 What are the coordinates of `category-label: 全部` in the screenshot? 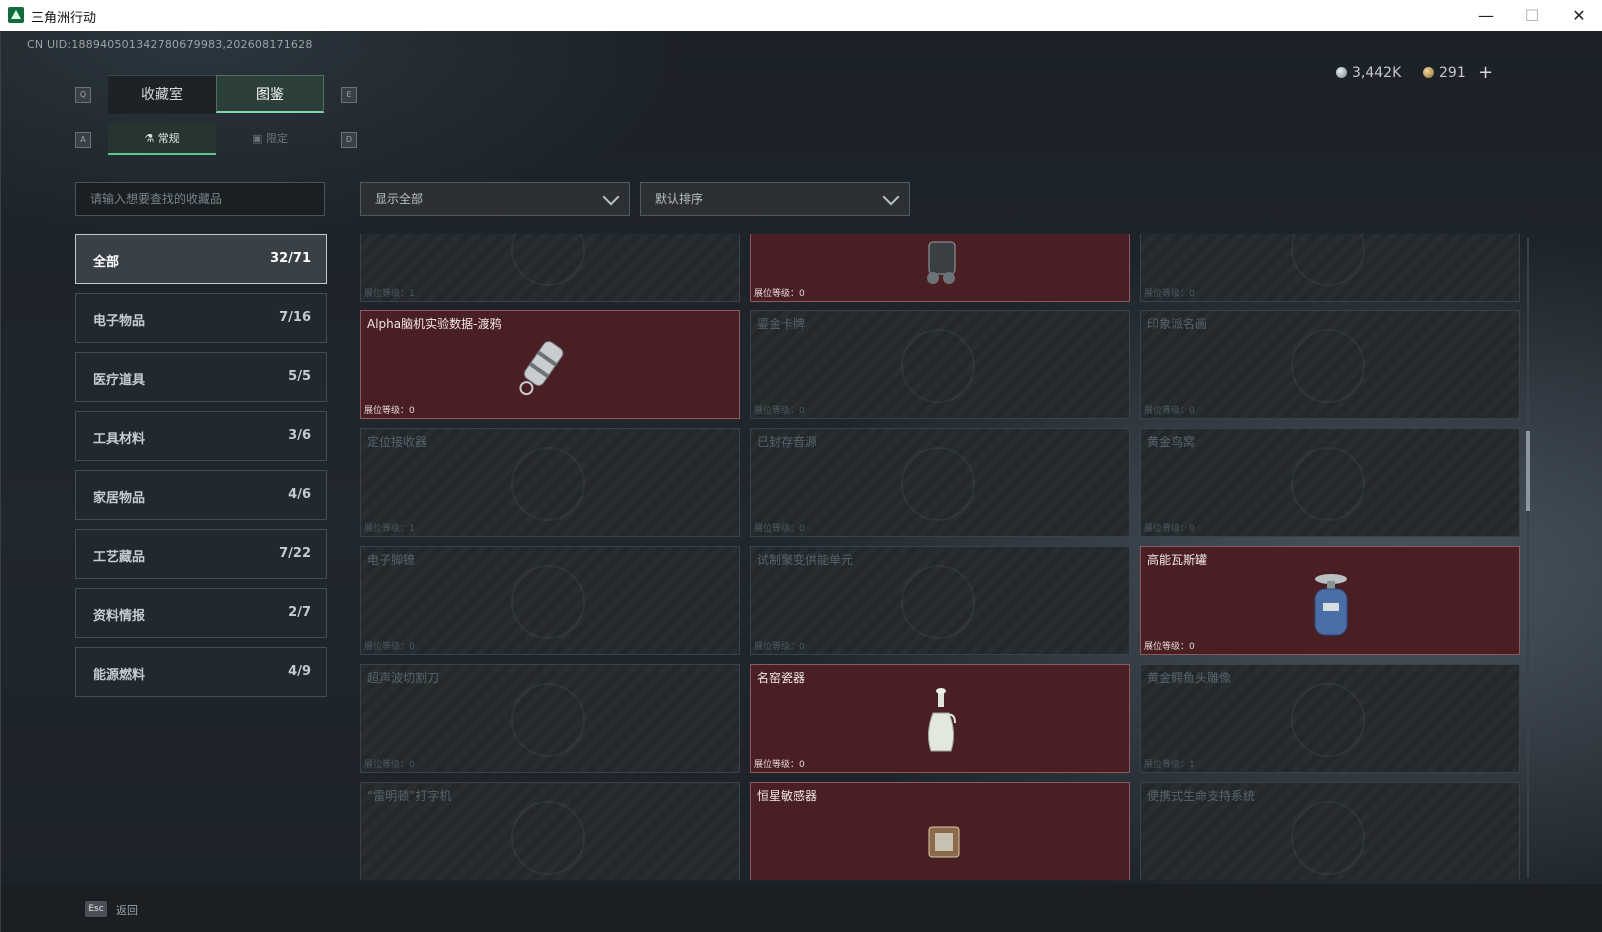 It's located at (106, 262).